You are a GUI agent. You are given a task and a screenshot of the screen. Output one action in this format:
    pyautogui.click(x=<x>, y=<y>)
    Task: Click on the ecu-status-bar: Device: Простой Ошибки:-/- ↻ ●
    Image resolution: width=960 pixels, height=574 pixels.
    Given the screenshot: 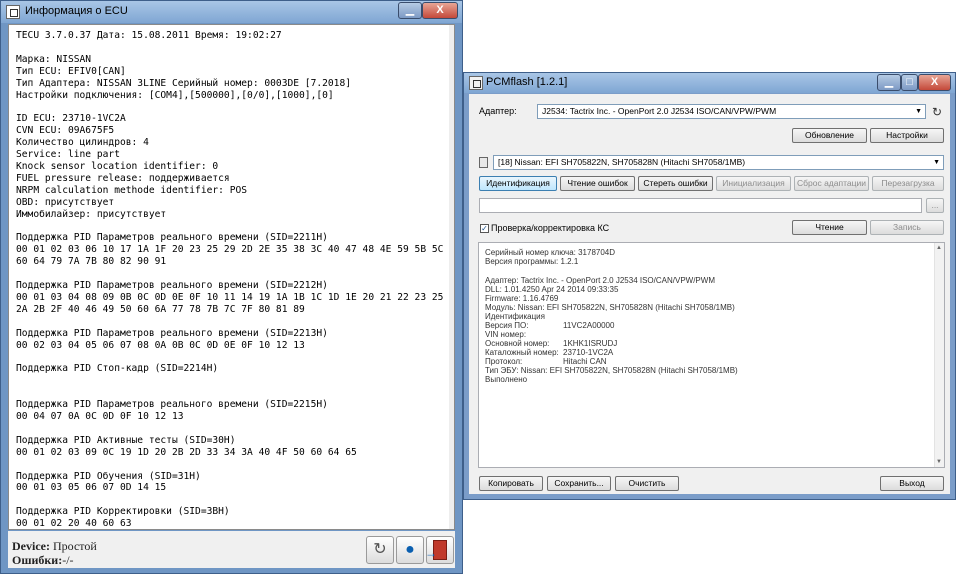 What is the action you would take?
    pyautogui.click(x=231, y=549)
    